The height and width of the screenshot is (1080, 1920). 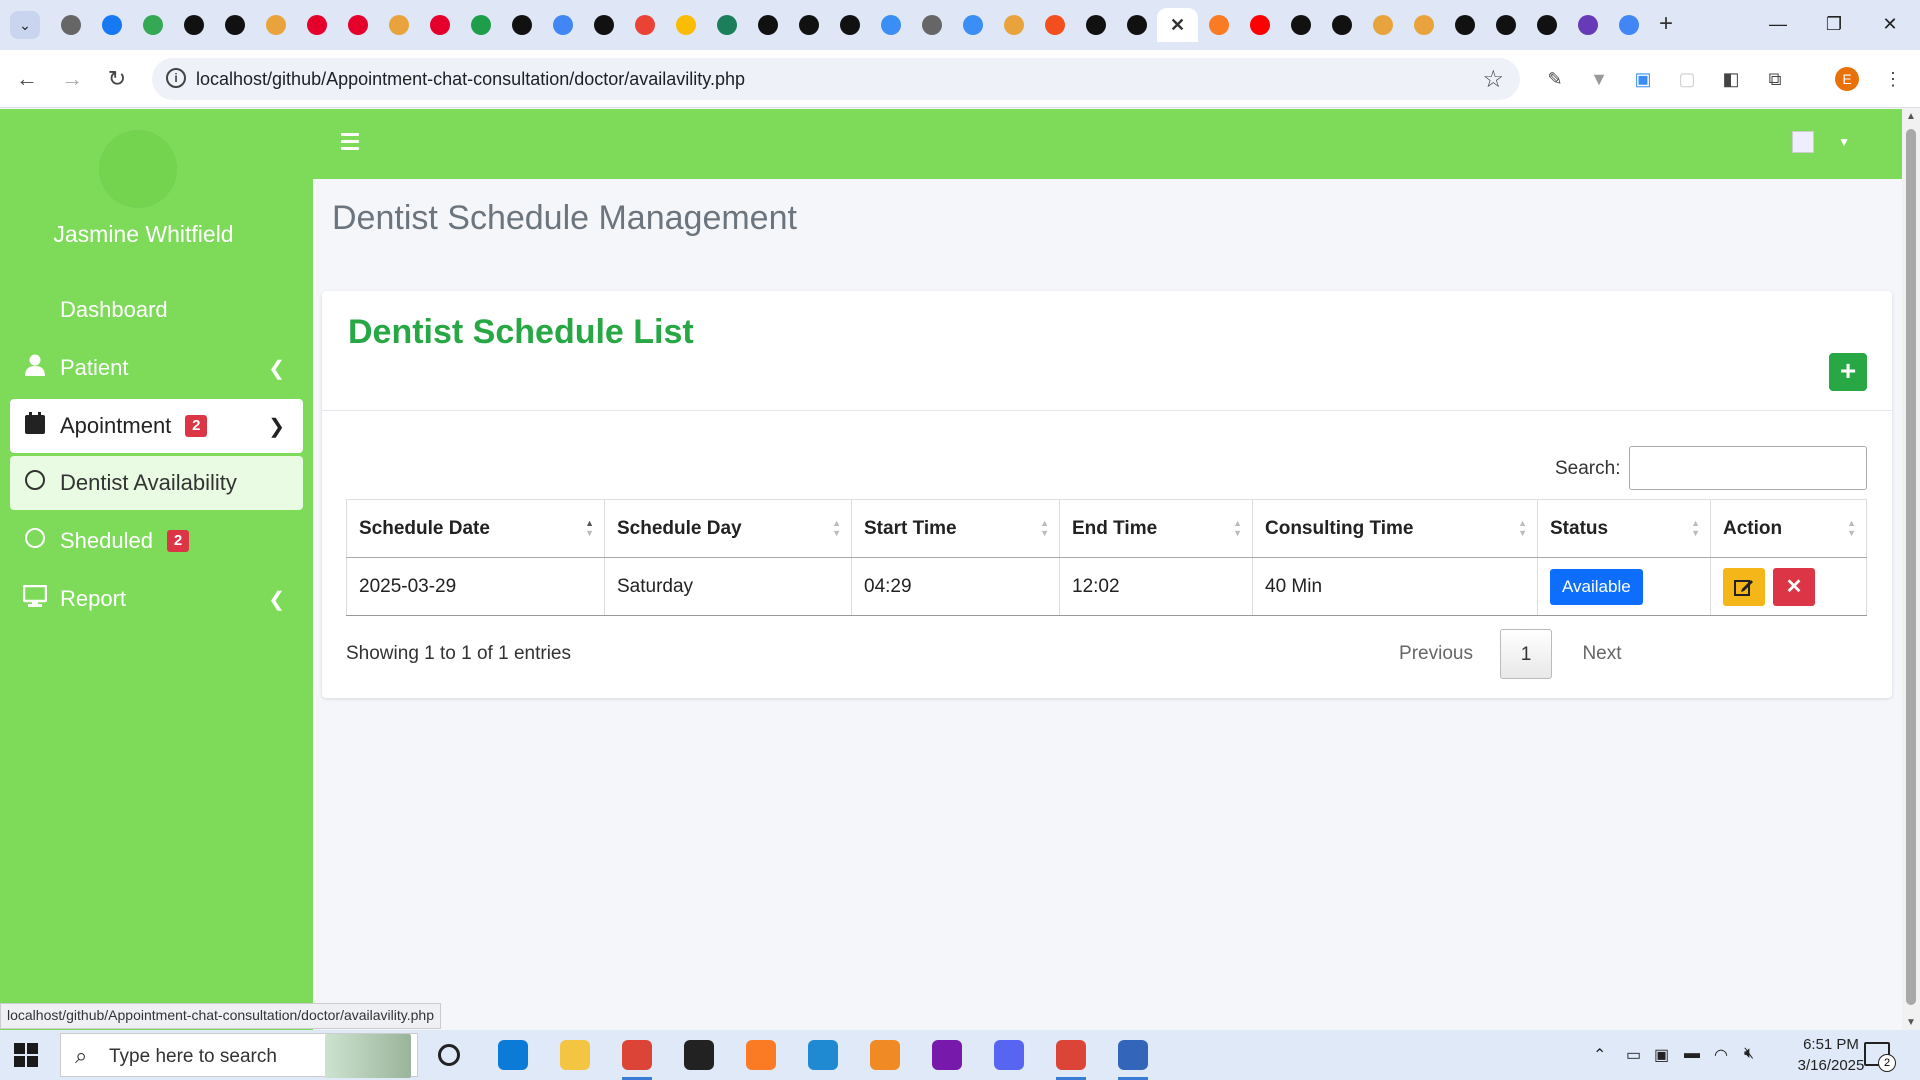 What do you see at coordinates (1911, 567) in the screenshot?
I see `scrollbar-thumb` at bounding box center [1911, 567].